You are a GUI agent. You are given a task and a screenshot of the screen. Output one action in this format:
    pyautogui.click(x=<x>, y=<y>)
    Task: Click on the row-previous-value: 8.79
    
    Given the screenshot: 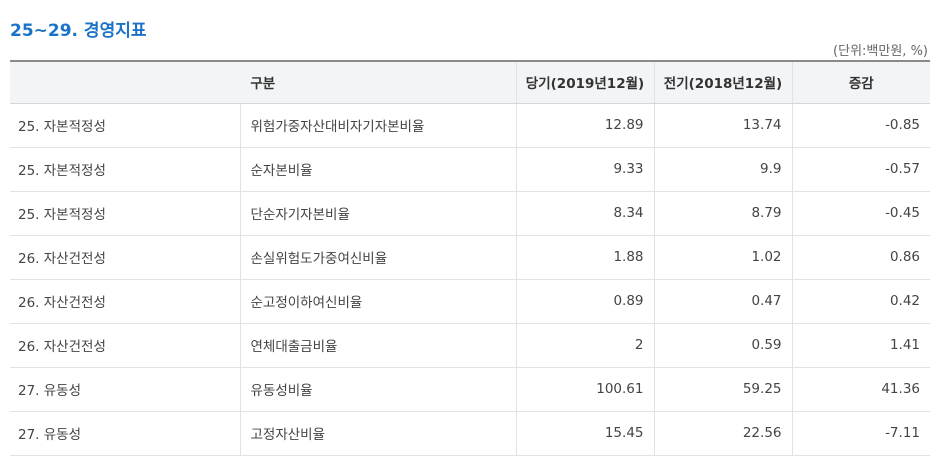 What is the action you would take?
    pyautogui.click(x=722, y=213)
    